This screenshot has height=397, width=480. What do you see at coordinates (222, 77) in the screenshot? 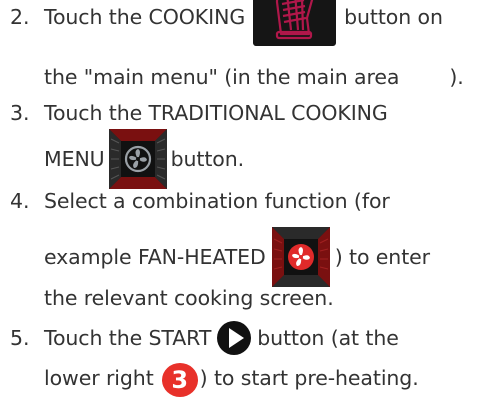
I see `step-text: the "main menu" (in the main area` at bounding box center [222, 77].